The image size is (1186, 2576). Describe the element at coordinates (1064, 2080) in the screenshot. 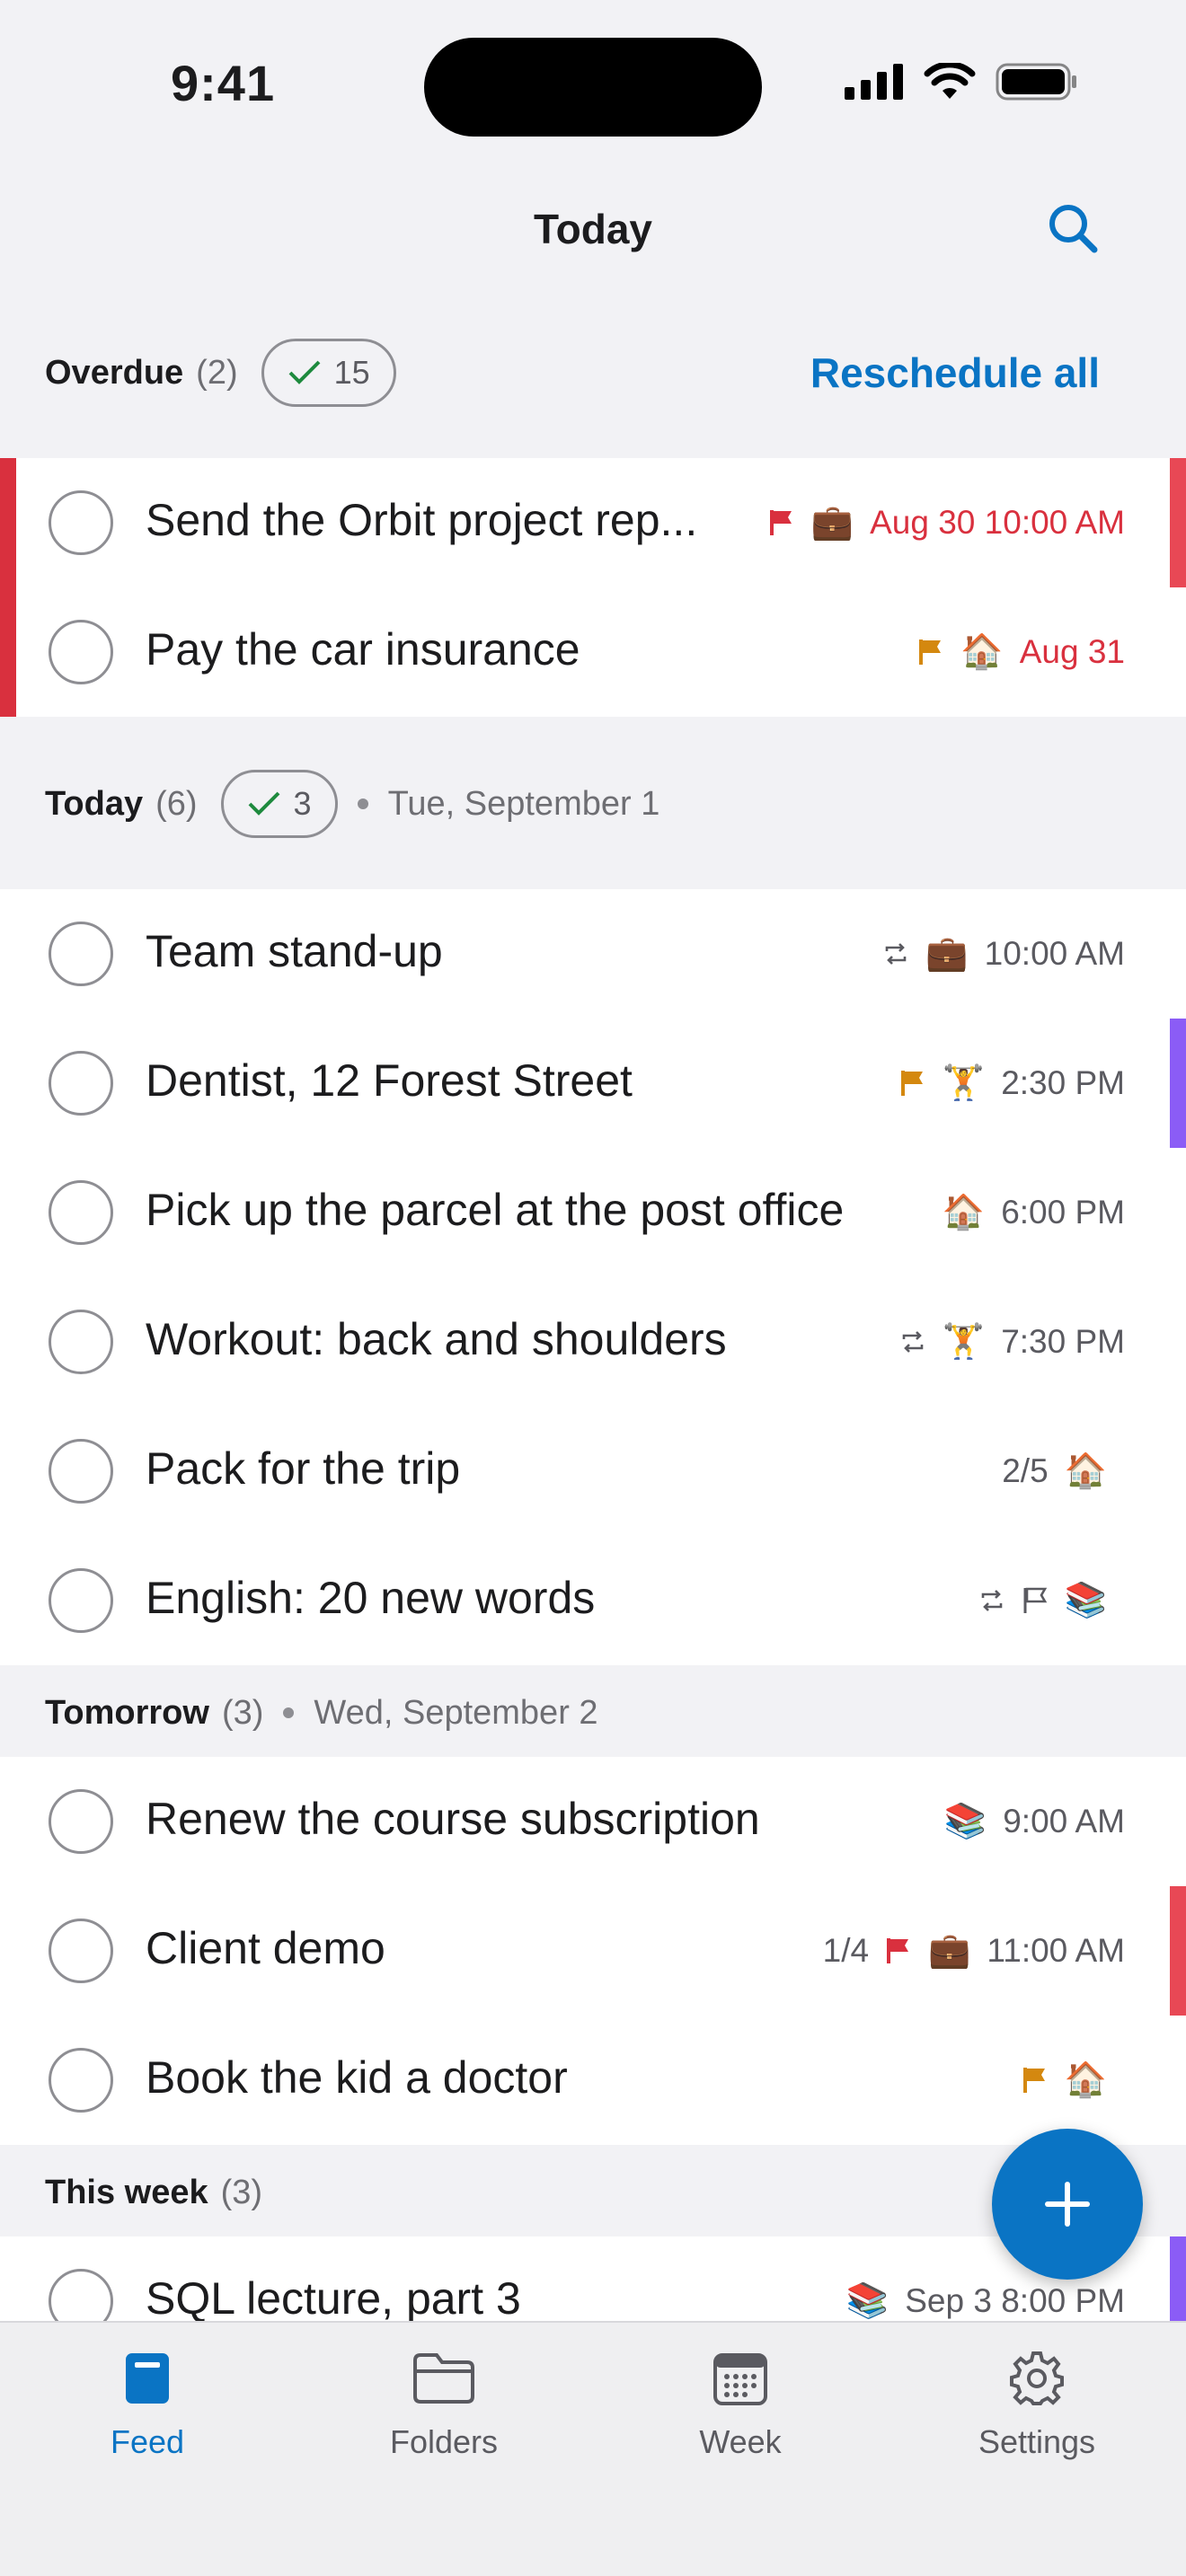

I see `task-meta: 🏠` at that location.